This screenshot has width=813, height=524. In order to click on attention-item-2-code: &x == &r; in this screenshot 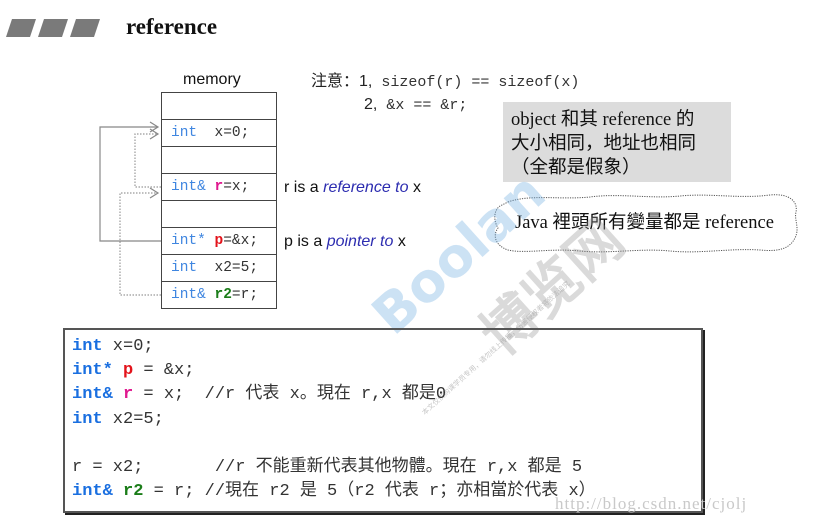, I will do `click(422, 105)`.